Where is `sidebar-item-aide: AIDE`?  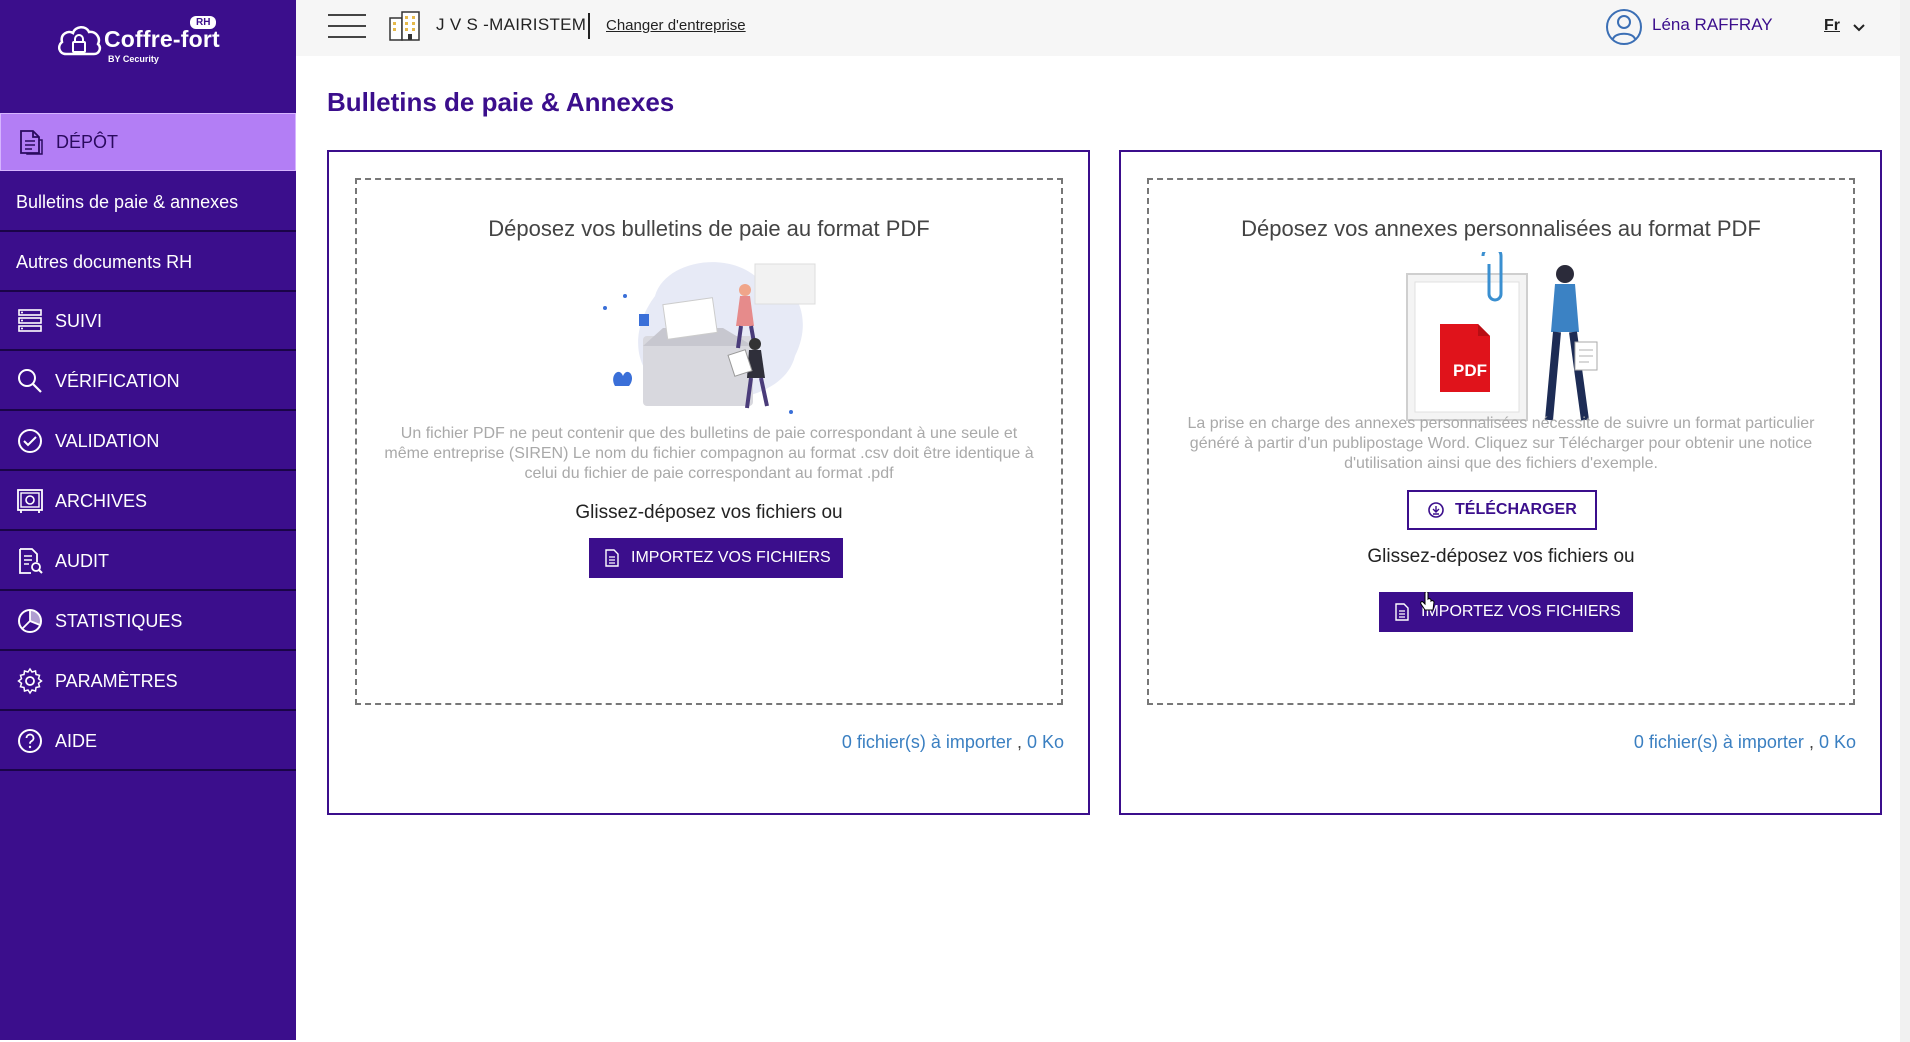
sidebar-item-aide: AIDE is located at coordinates (148, 742).